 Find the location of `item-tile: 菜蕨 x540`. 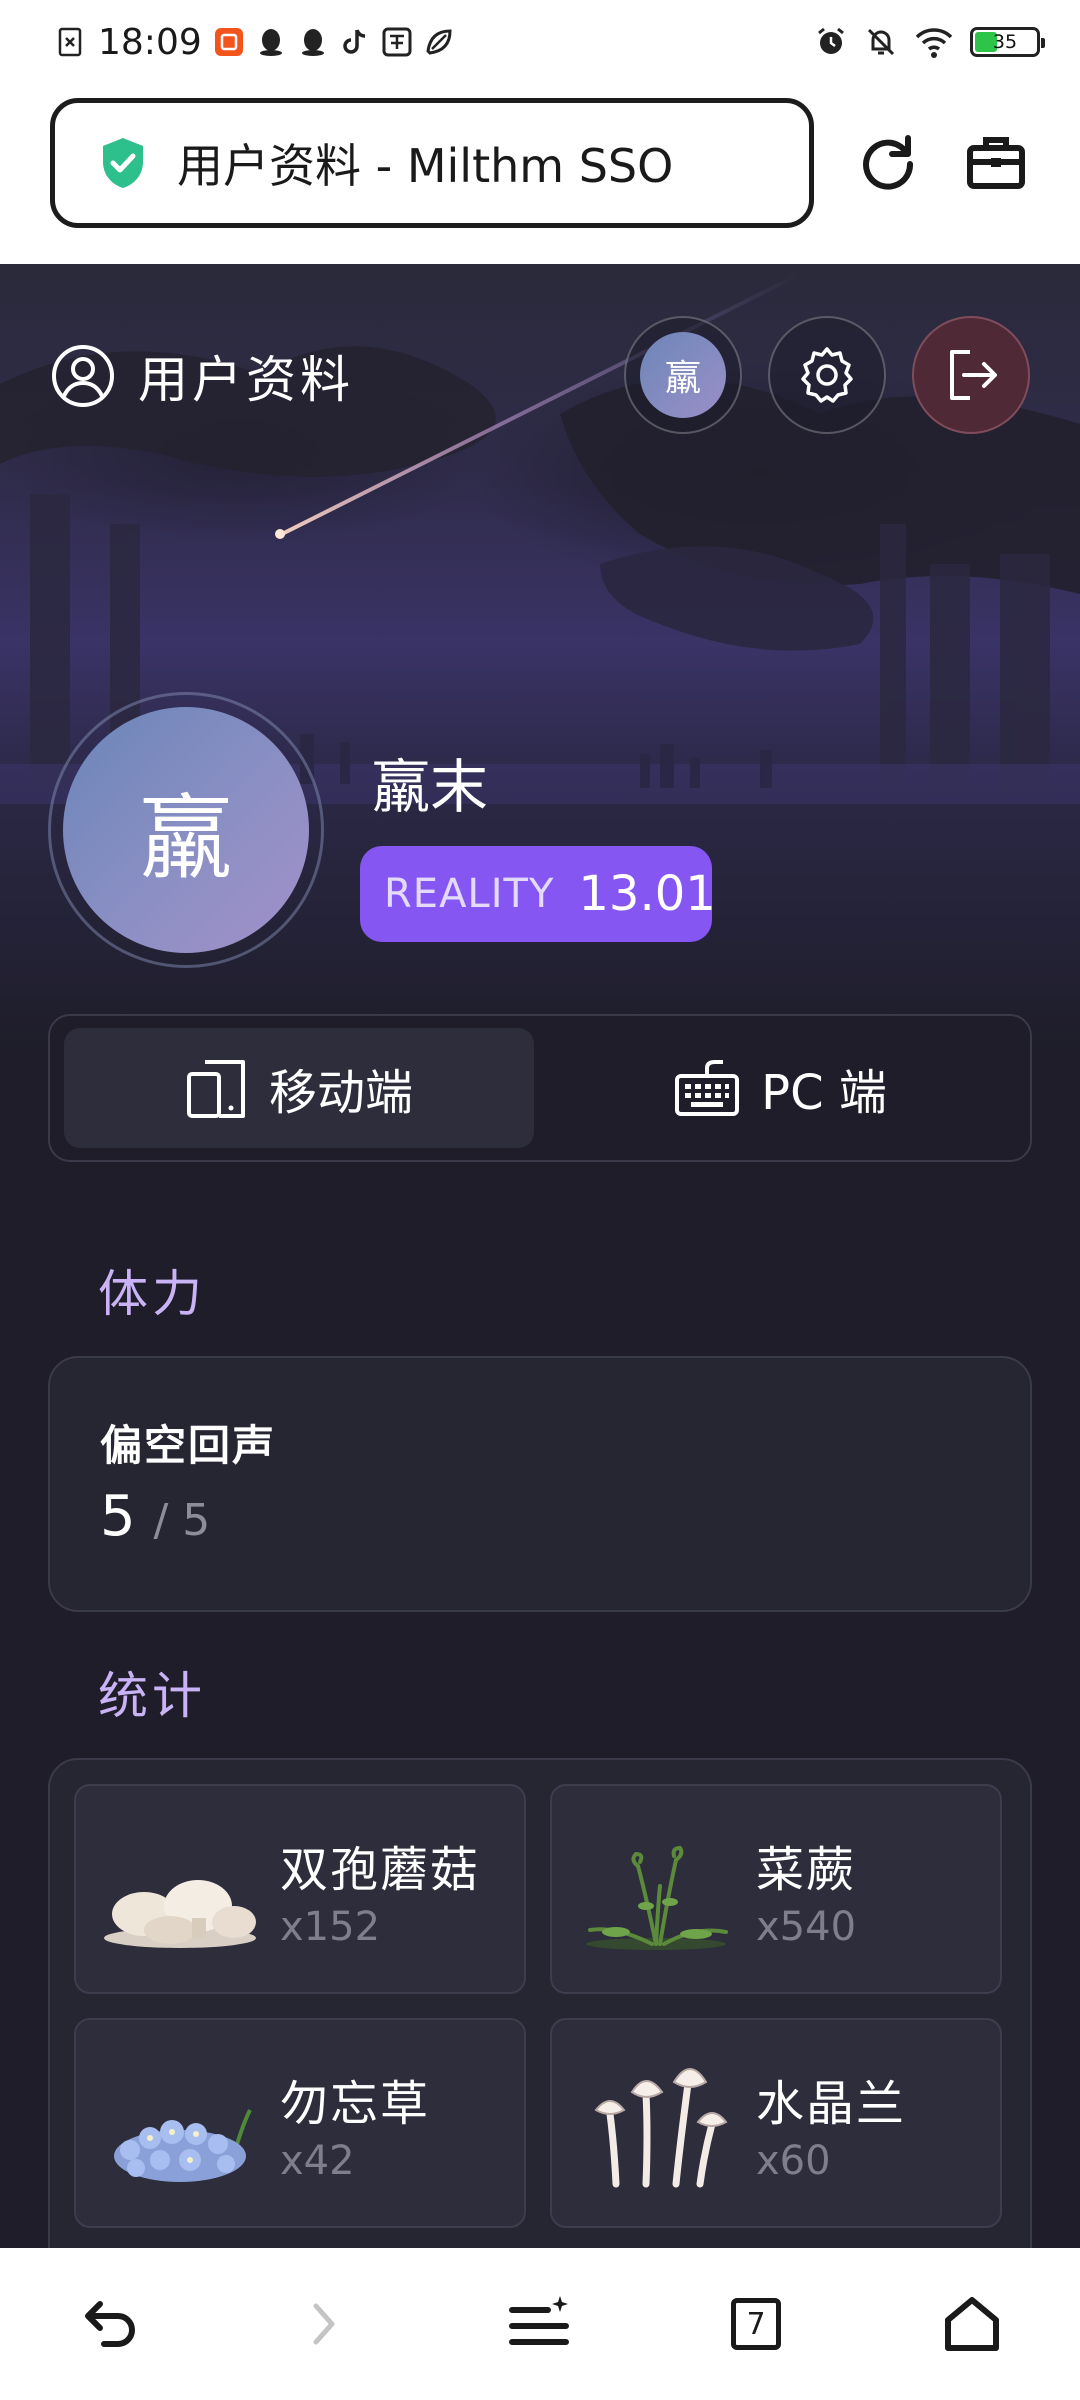

item-tile: 菜蕨 x540 is located at coordinates (776, 1889).